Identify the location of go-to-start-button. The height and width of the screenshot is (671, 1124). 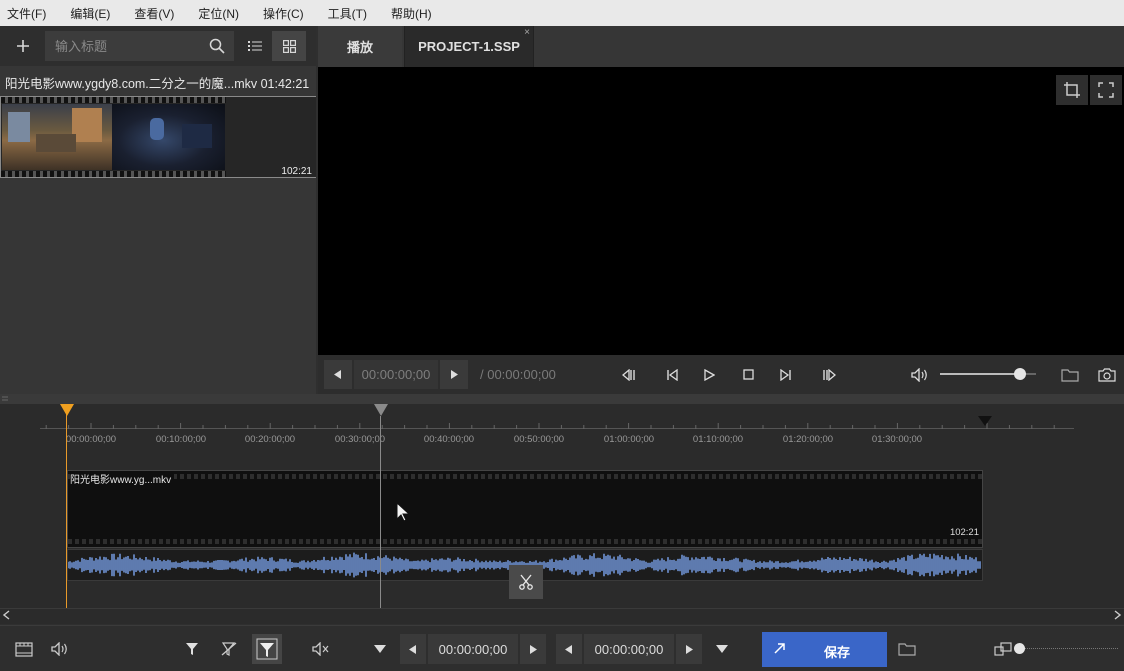
(629, 374).